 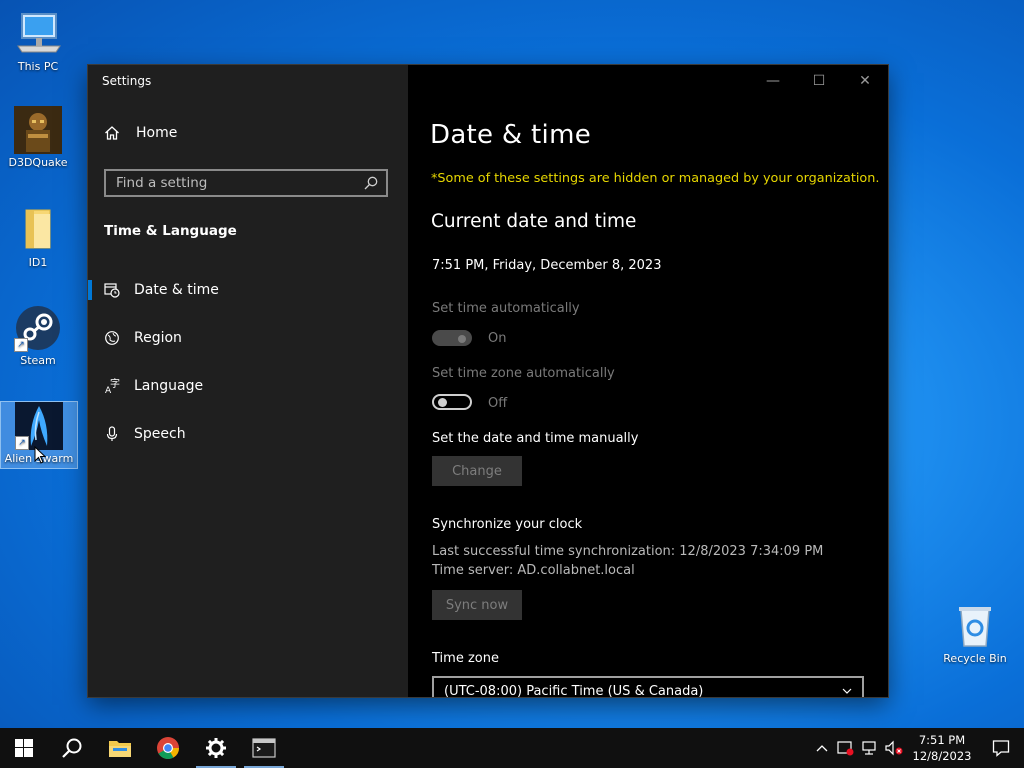 I want to click on page-title: Date & time, so click(x=510, y=135).